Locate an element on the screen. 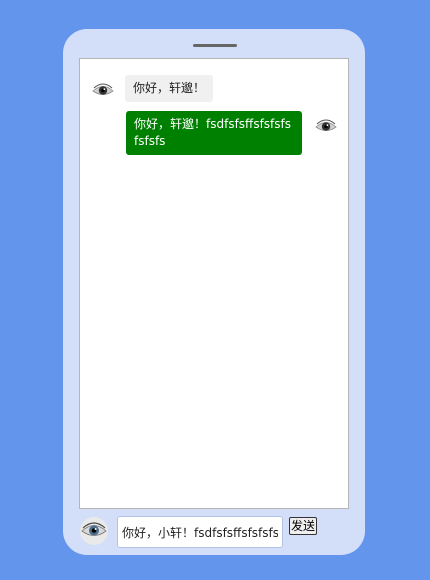  my-avatar is located at coordinates (326, 127).